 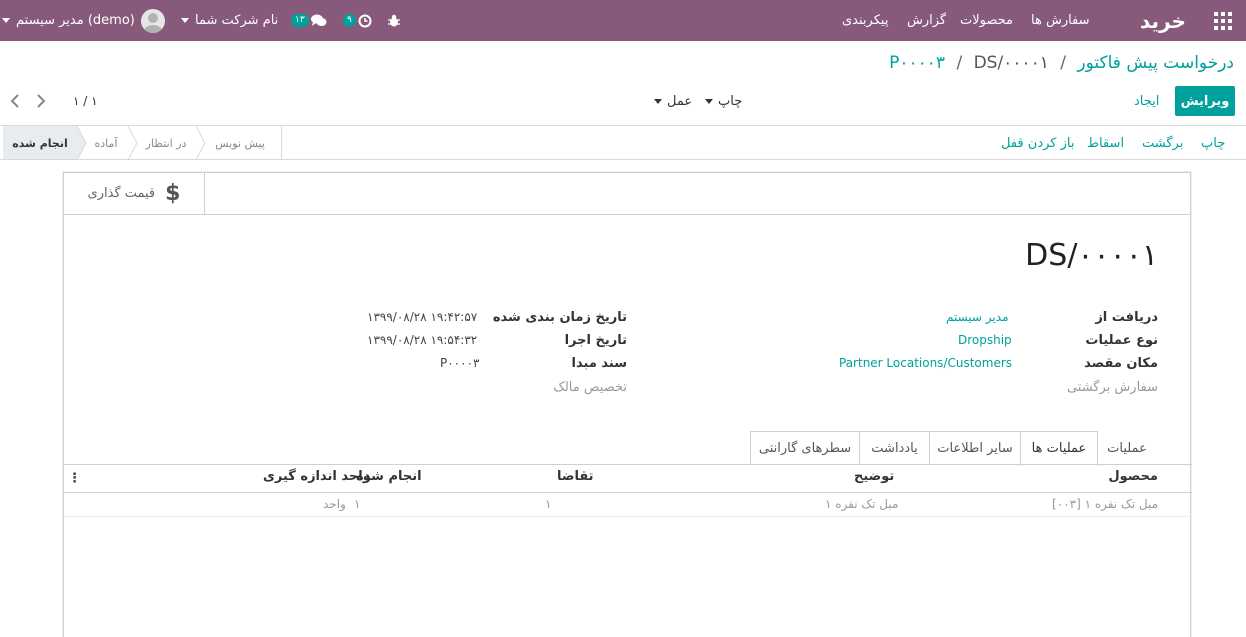 I want to click on row-description: مبل تک نفره ۱, so click(x=861, y=504).